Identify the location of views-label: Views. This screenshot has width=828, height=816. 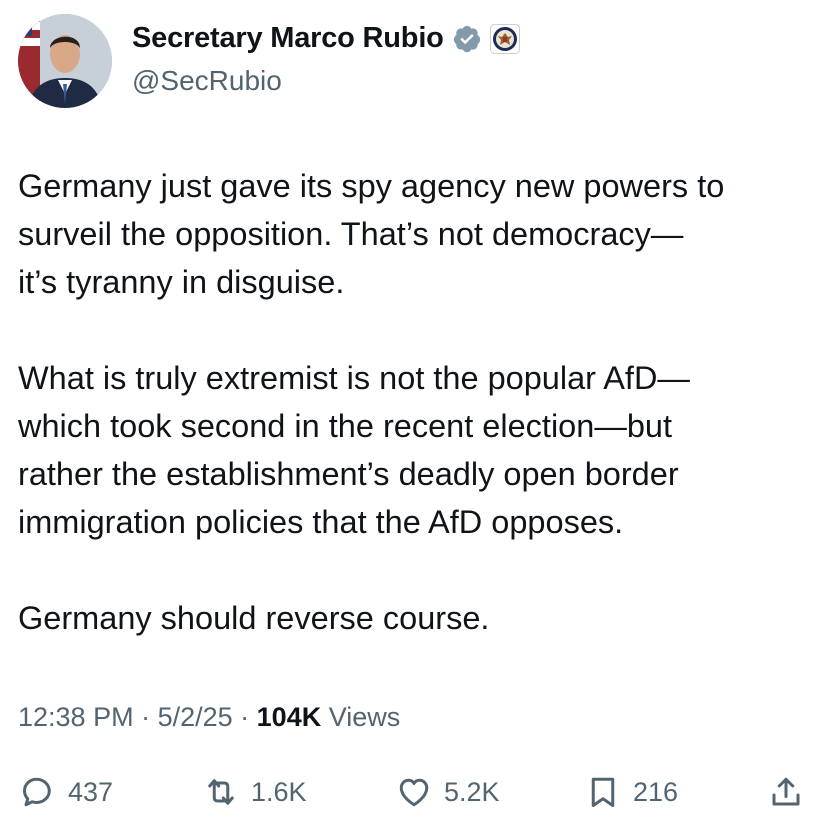
(361, 717).